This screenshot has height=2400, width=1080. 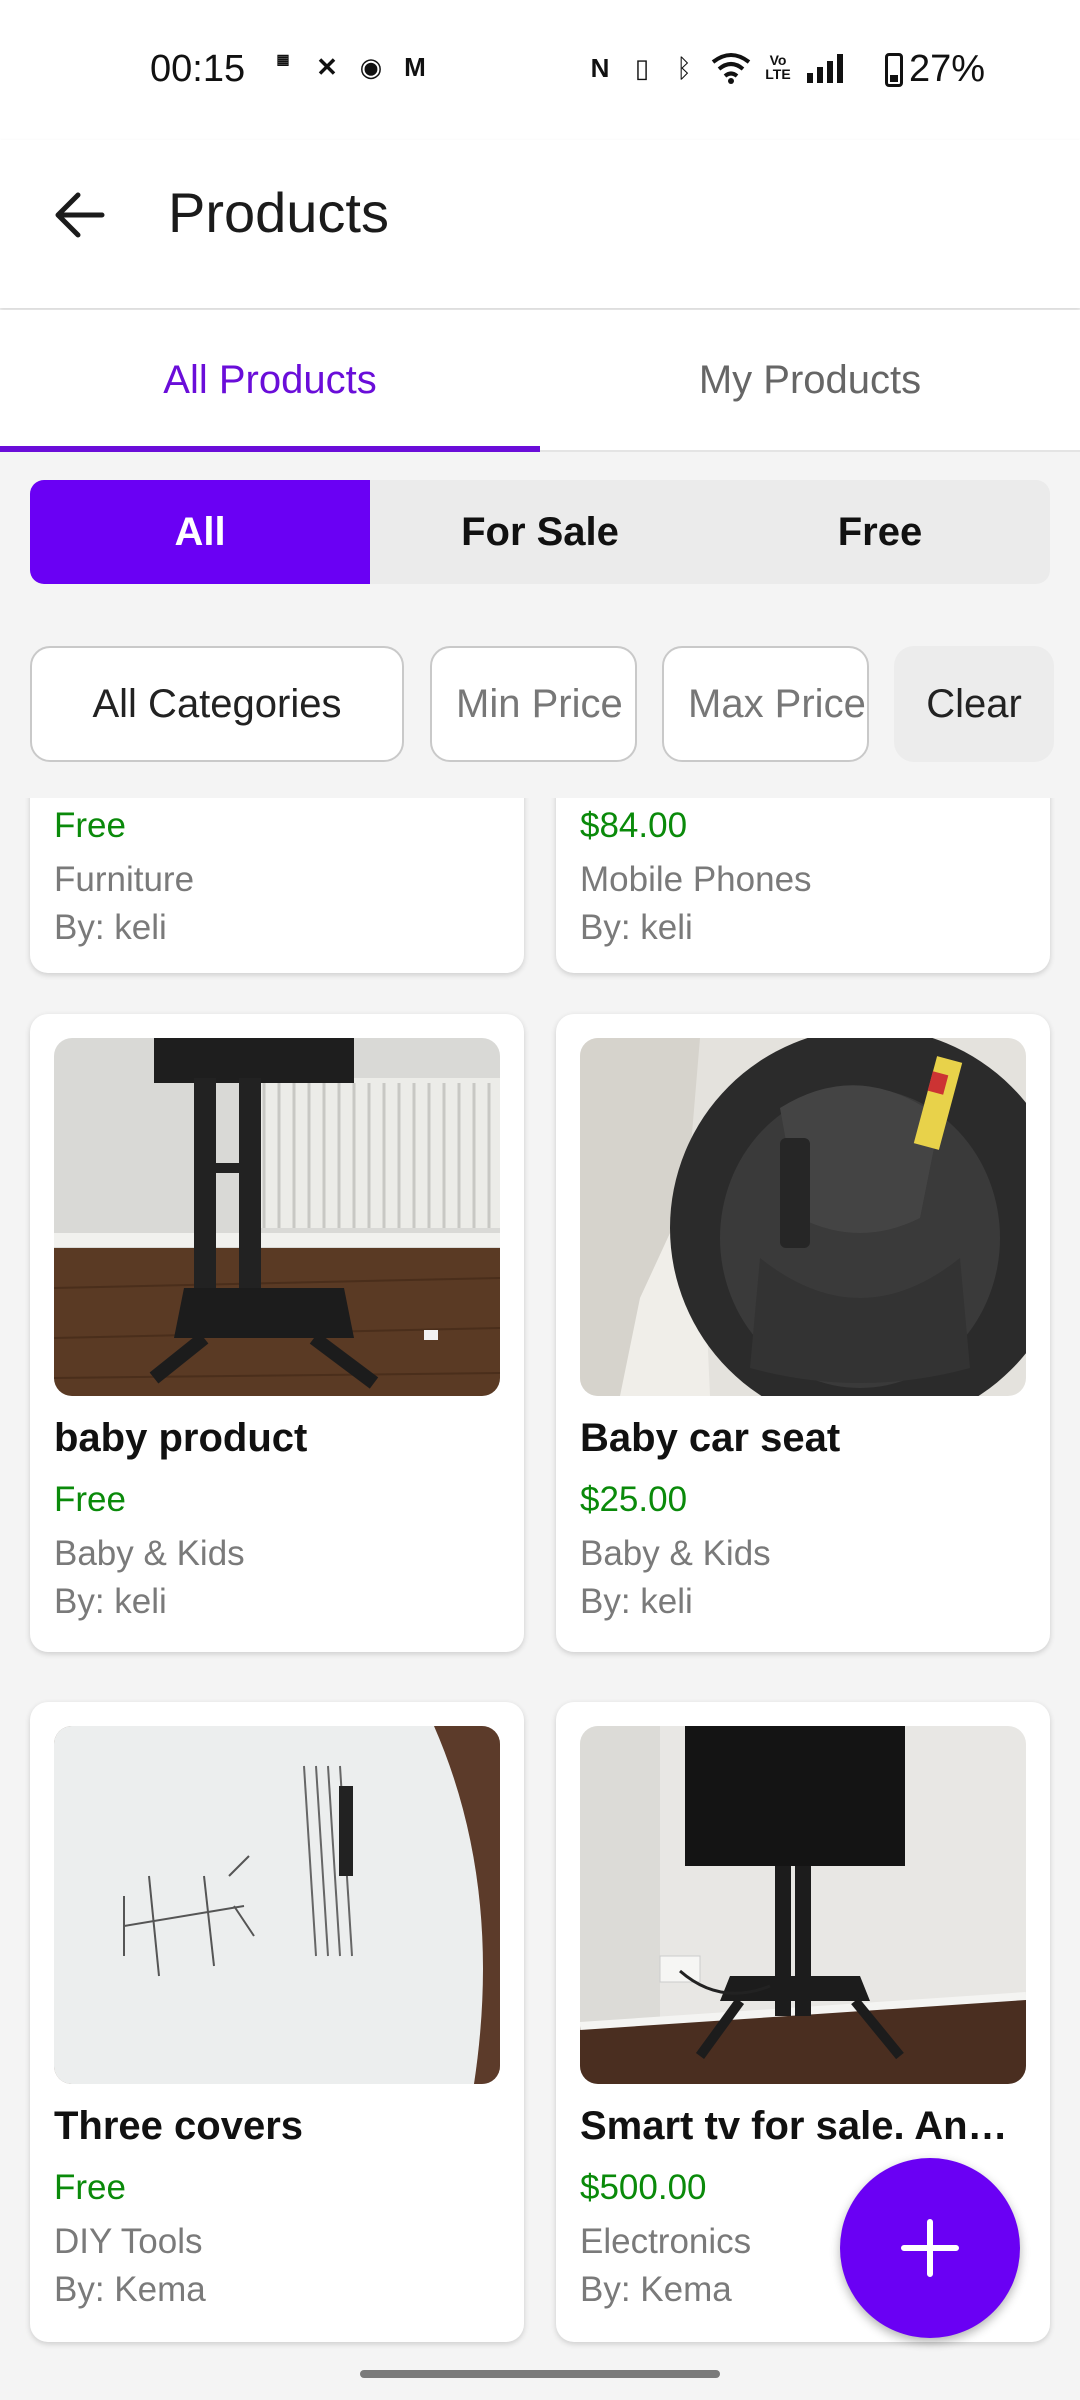 What do you see at coordinates (947, 69) in the screenshot?
I see `battery-percent: 27%` at bounding box center [947, 69].